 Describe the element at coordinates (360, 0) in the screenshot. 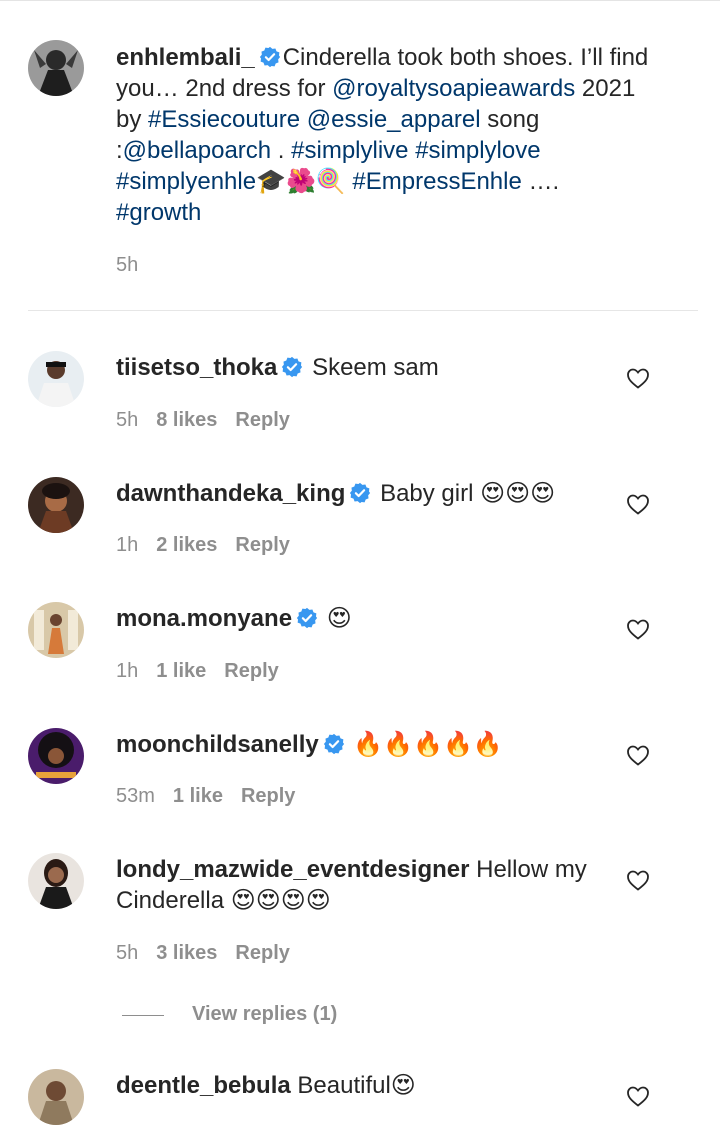

I see `top-divider` at that location.